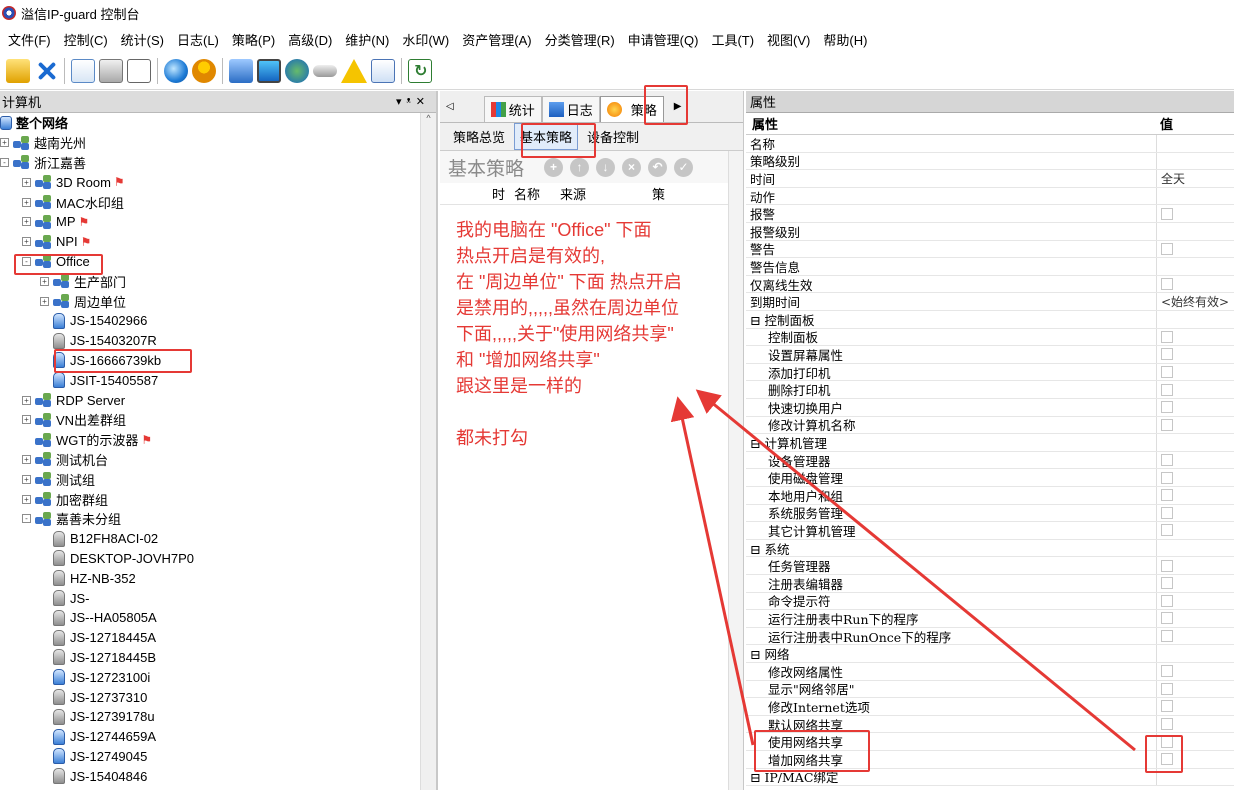  I want to click on tree-node: + 测试机台, so click(65, 460).